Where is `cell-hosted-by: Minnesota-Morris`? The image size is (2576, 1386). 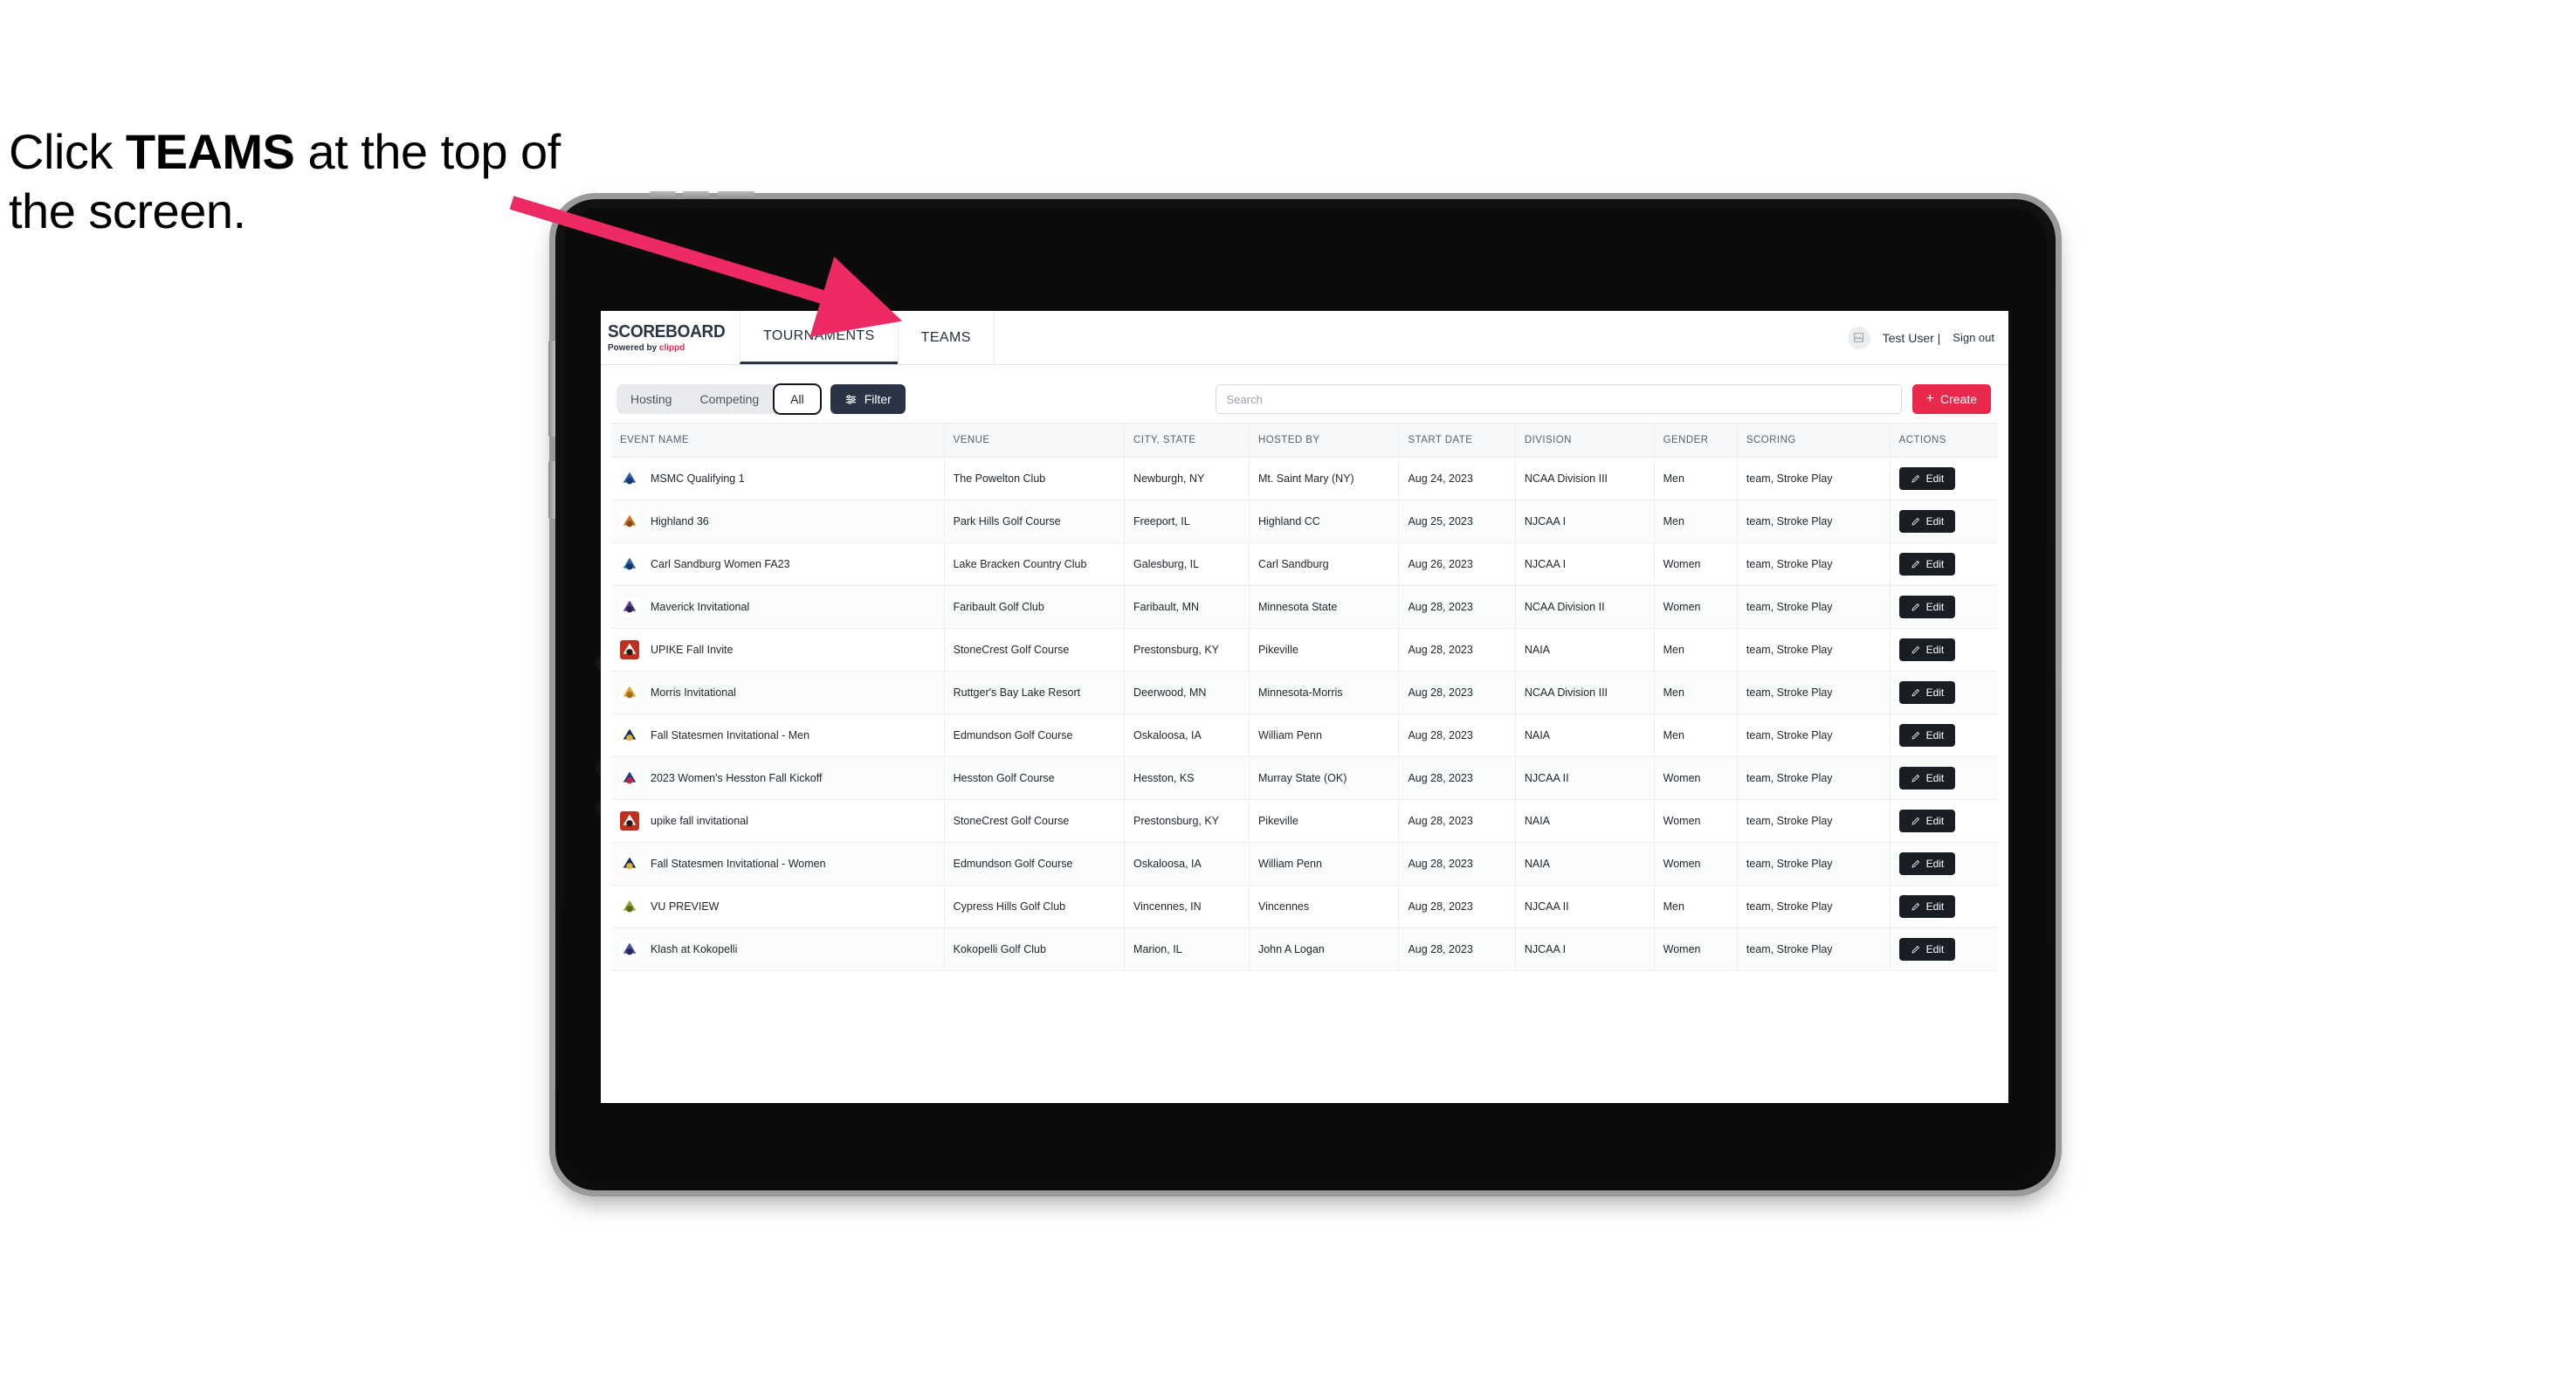 cell-hosted-by: Minnesota-Morris is located at coordinates (1324, 692).